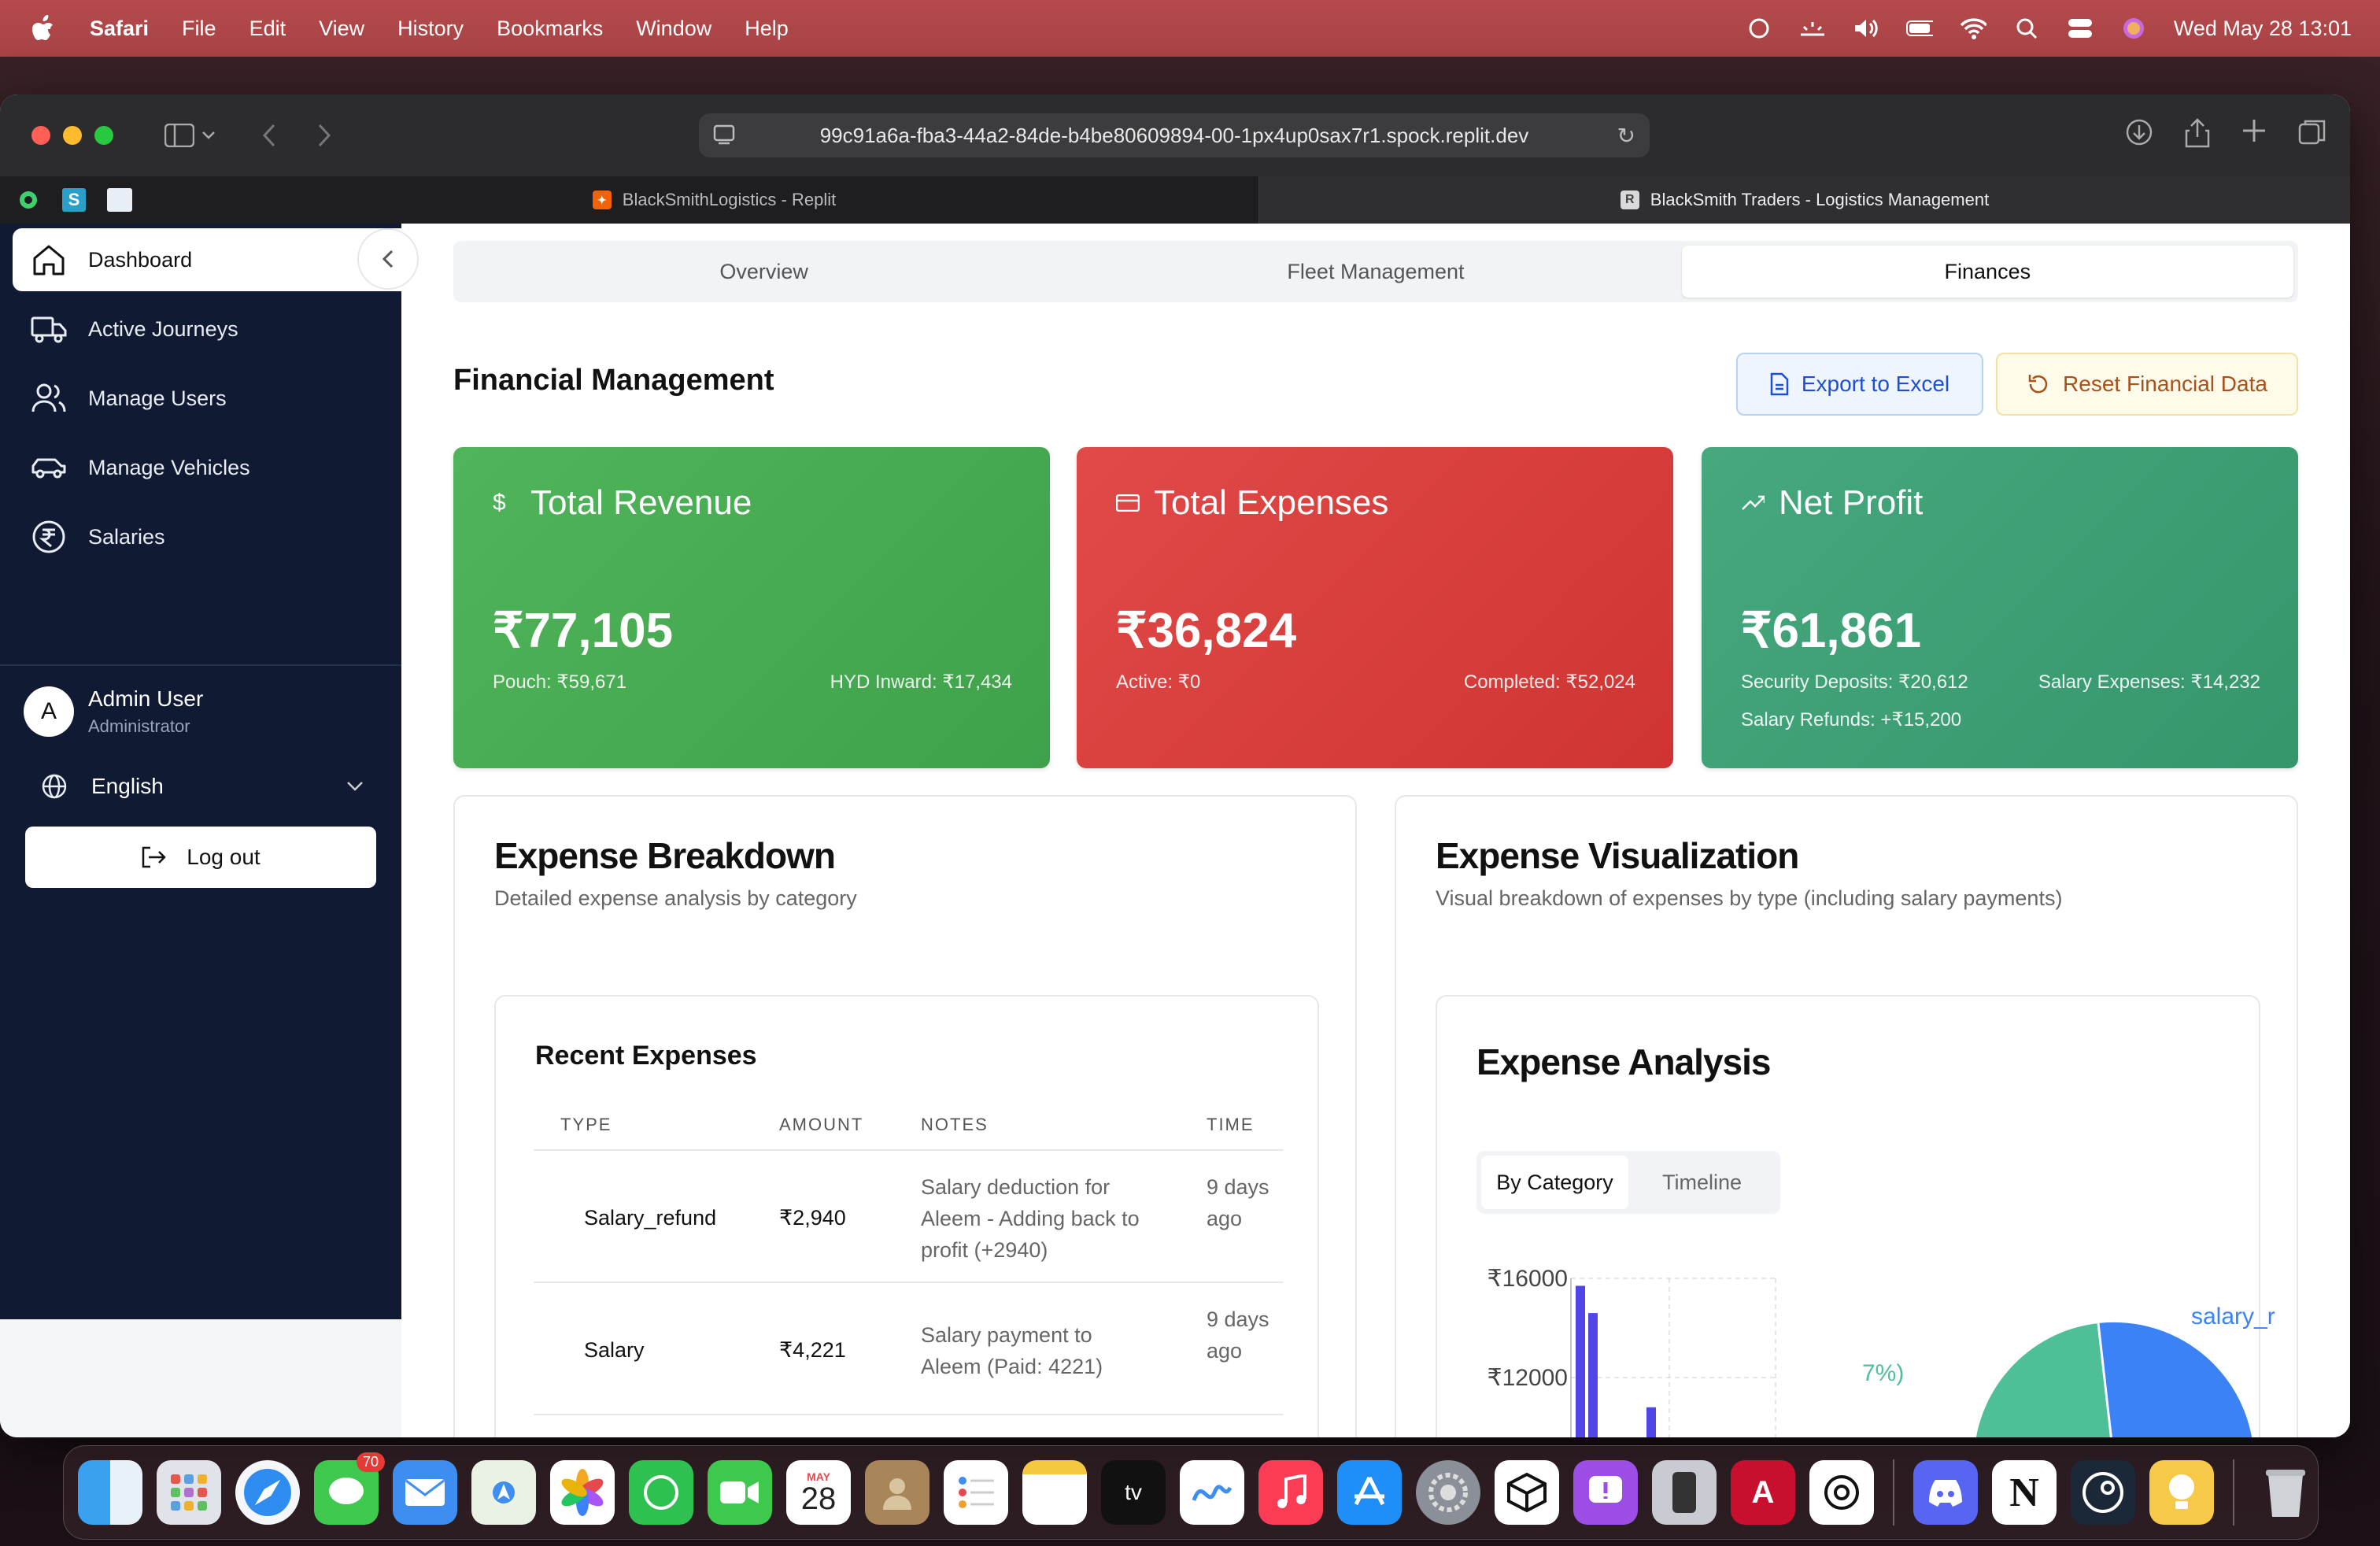 Image resolution: width=2380 pixels, height=1546 pixels. I want to click on messages-icon: 70, so click(349, 1488).